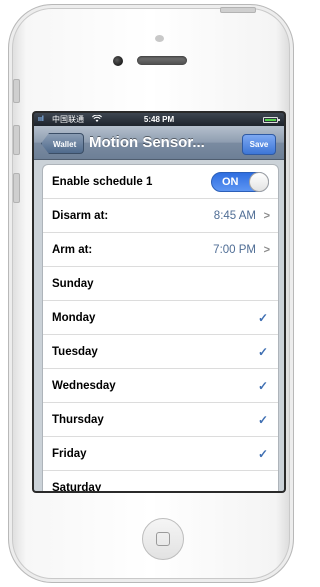  I want to click on navigation-bar: Wallet Motion Sensor... Save, so click(159, 143).